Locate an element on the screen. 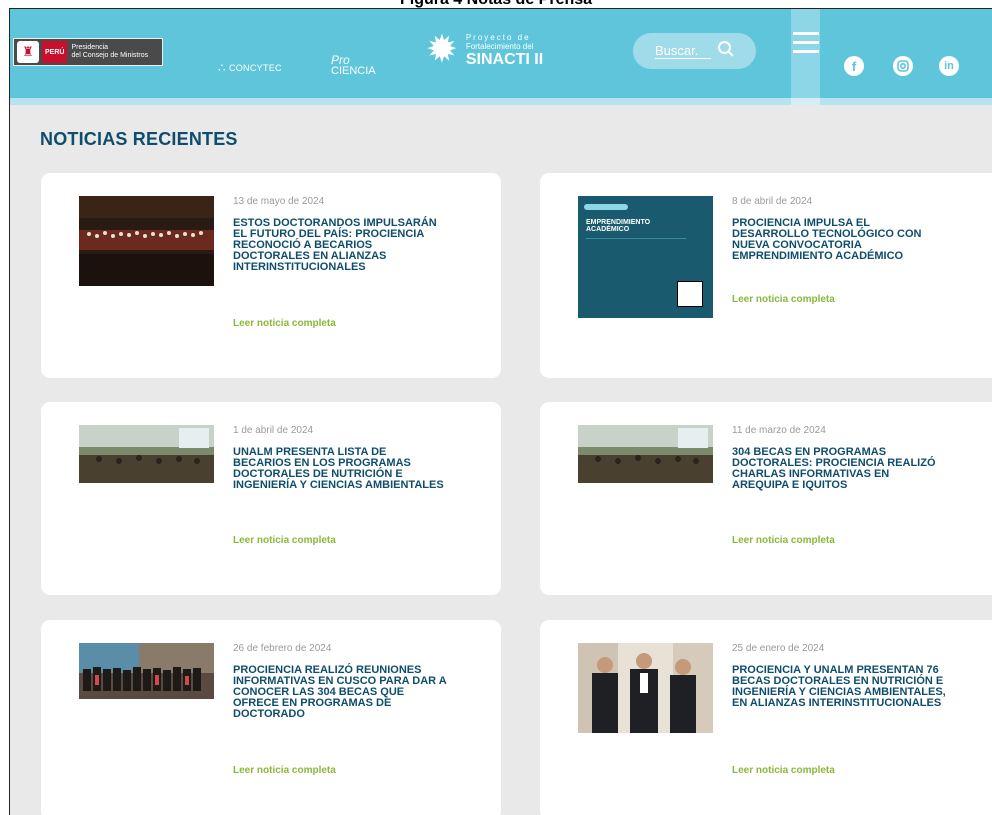 The height and width of the screenshot is (815, 992). menu-button is located at coordinates (805, 53).